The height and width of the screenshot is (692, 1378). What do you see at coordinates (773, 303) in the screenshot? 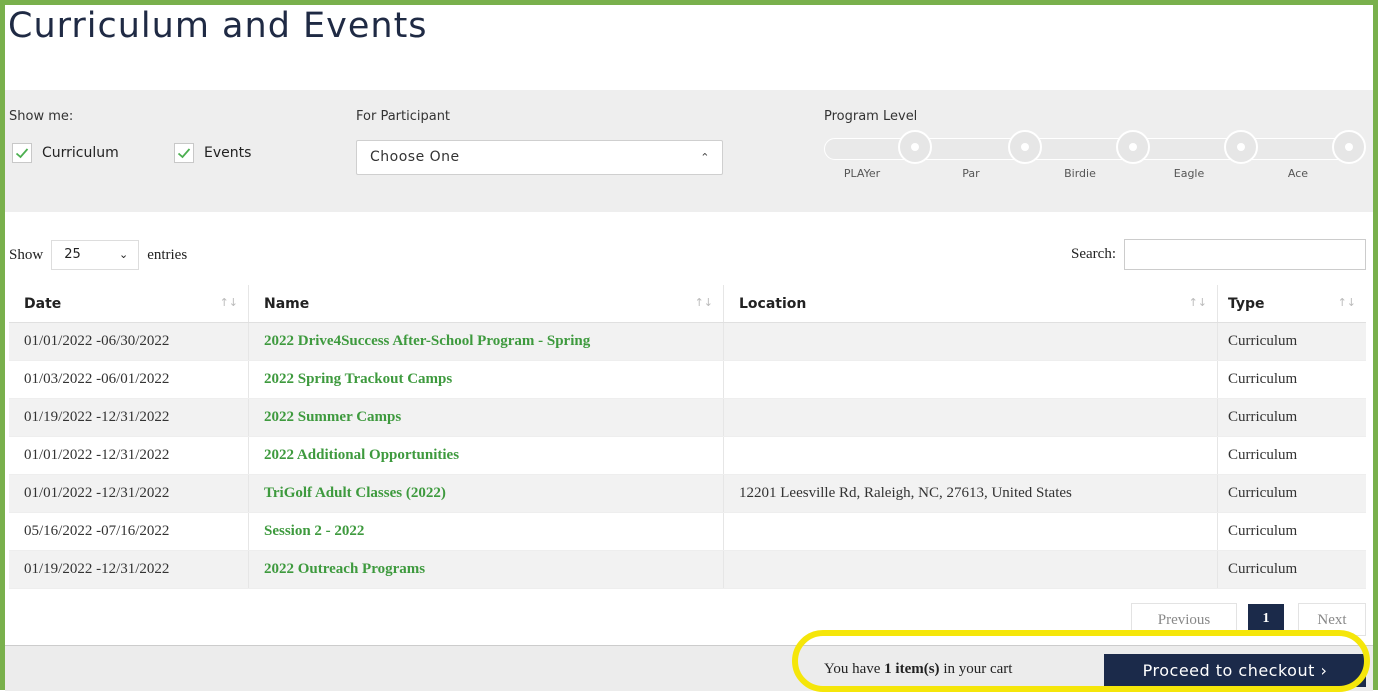
I see `column-header-label: Location` at bounding box center [773, 303].